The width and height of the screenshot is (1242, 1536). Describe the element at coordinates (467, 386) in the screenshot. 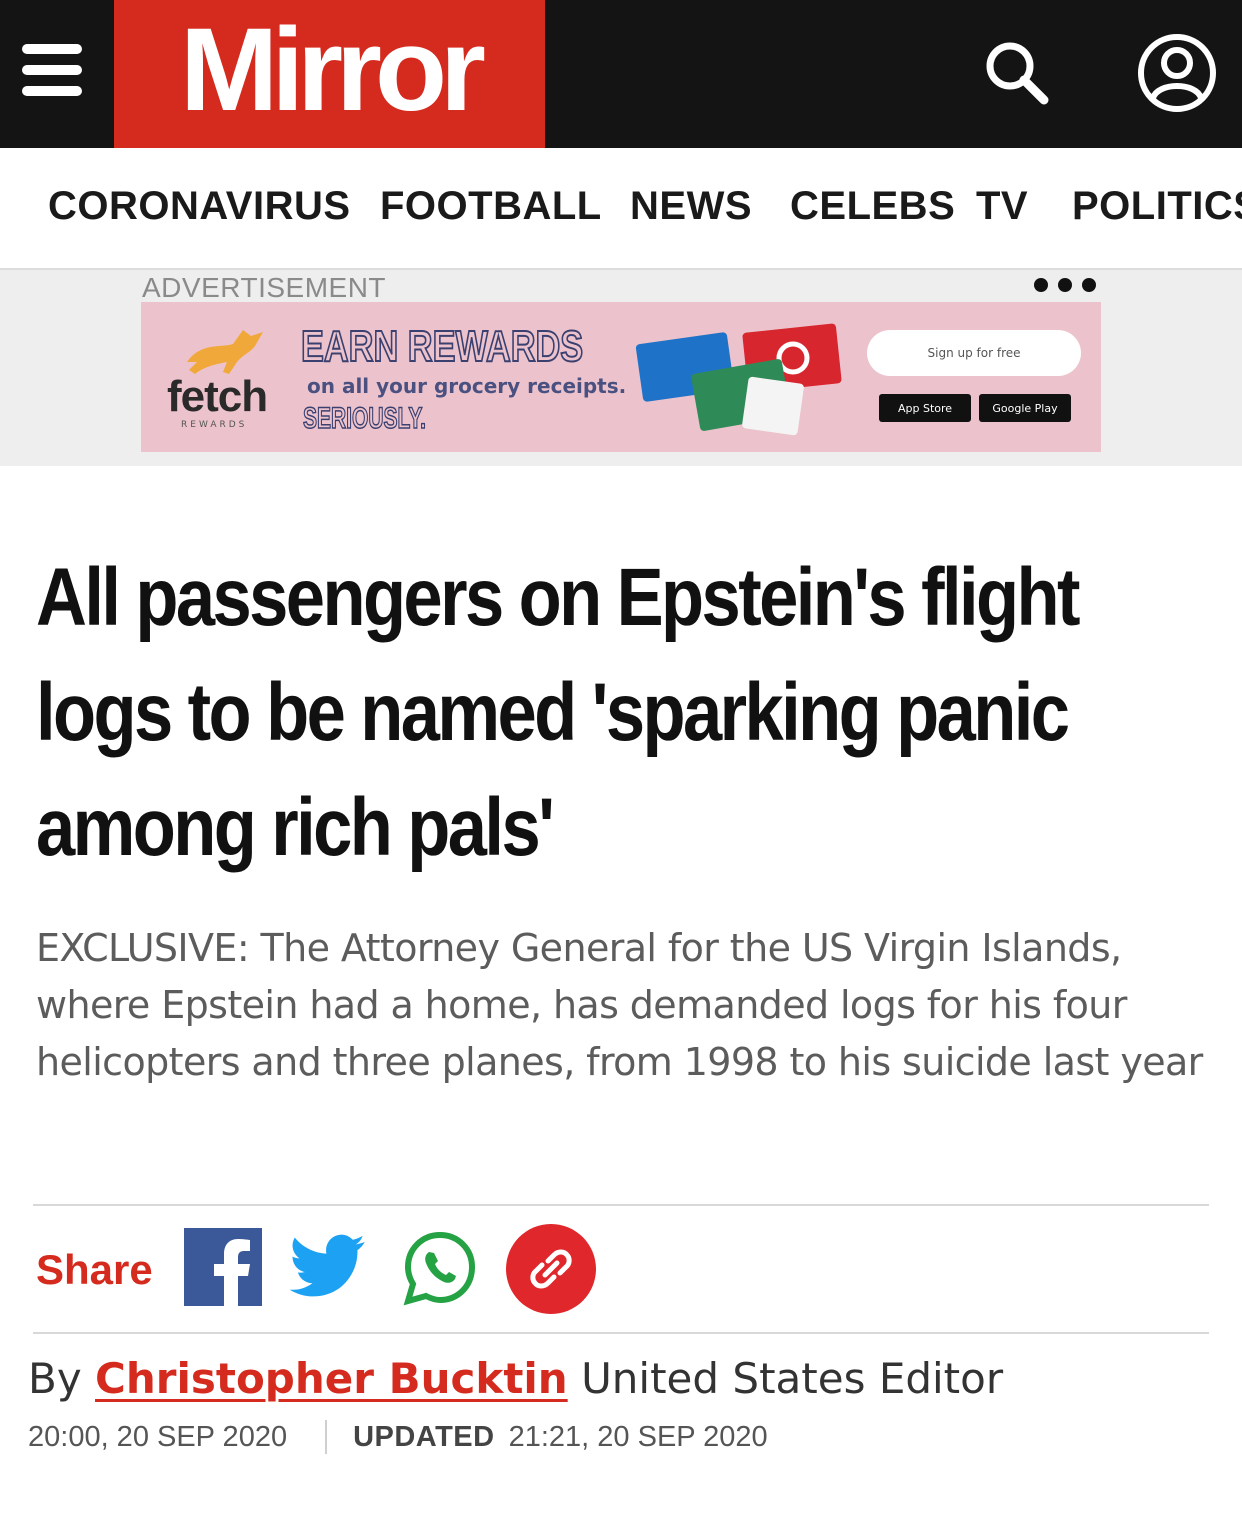

I see `ad-subline: on all your grocery receipts.` at that location.